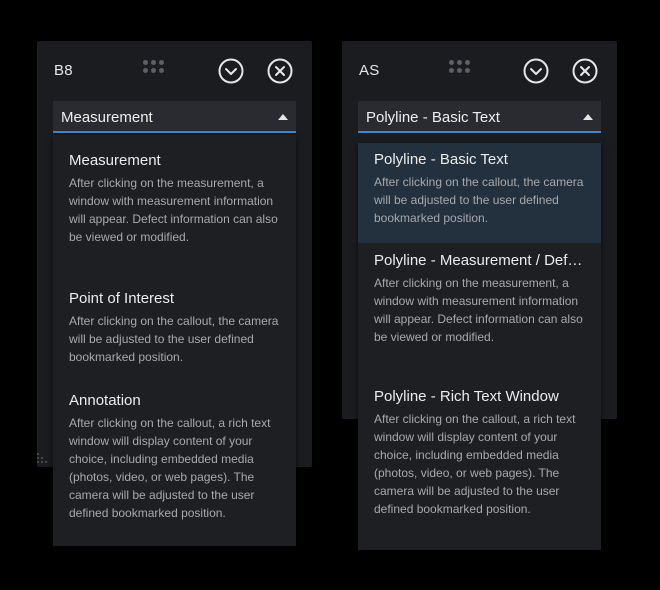 This screenshot has height=590, width=660. Describe the element at coordinates (43, 460) in the screenshot. I see `resize-grip-icon` at that location.